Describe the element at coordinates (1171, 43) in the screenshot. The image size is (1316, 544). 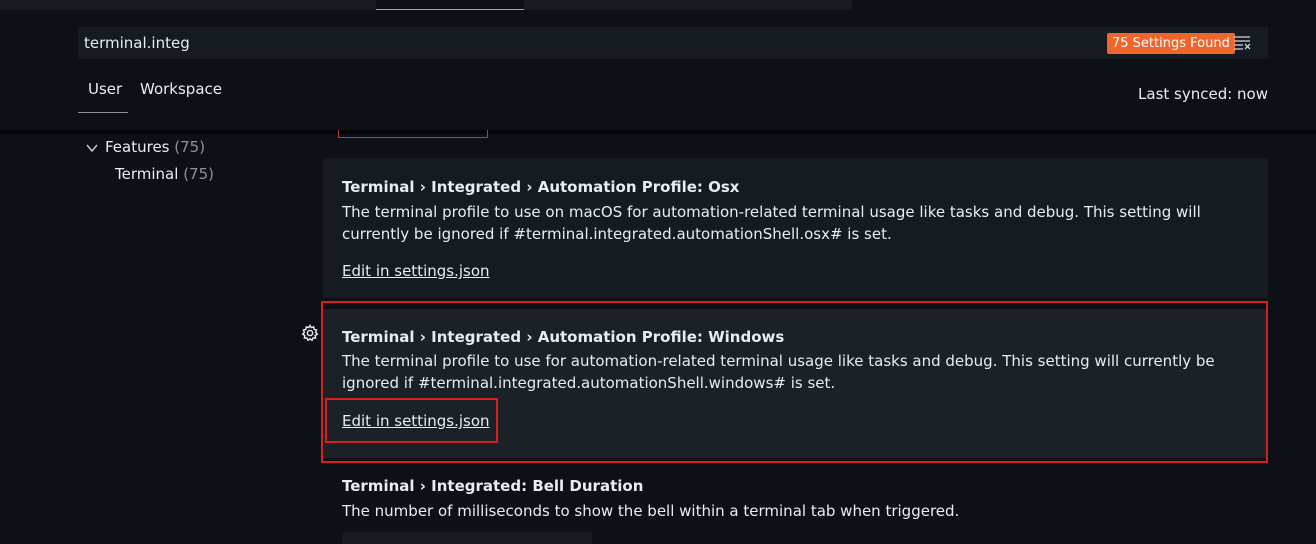
I see `results-count-badge: 75 Settings Found` at that location.